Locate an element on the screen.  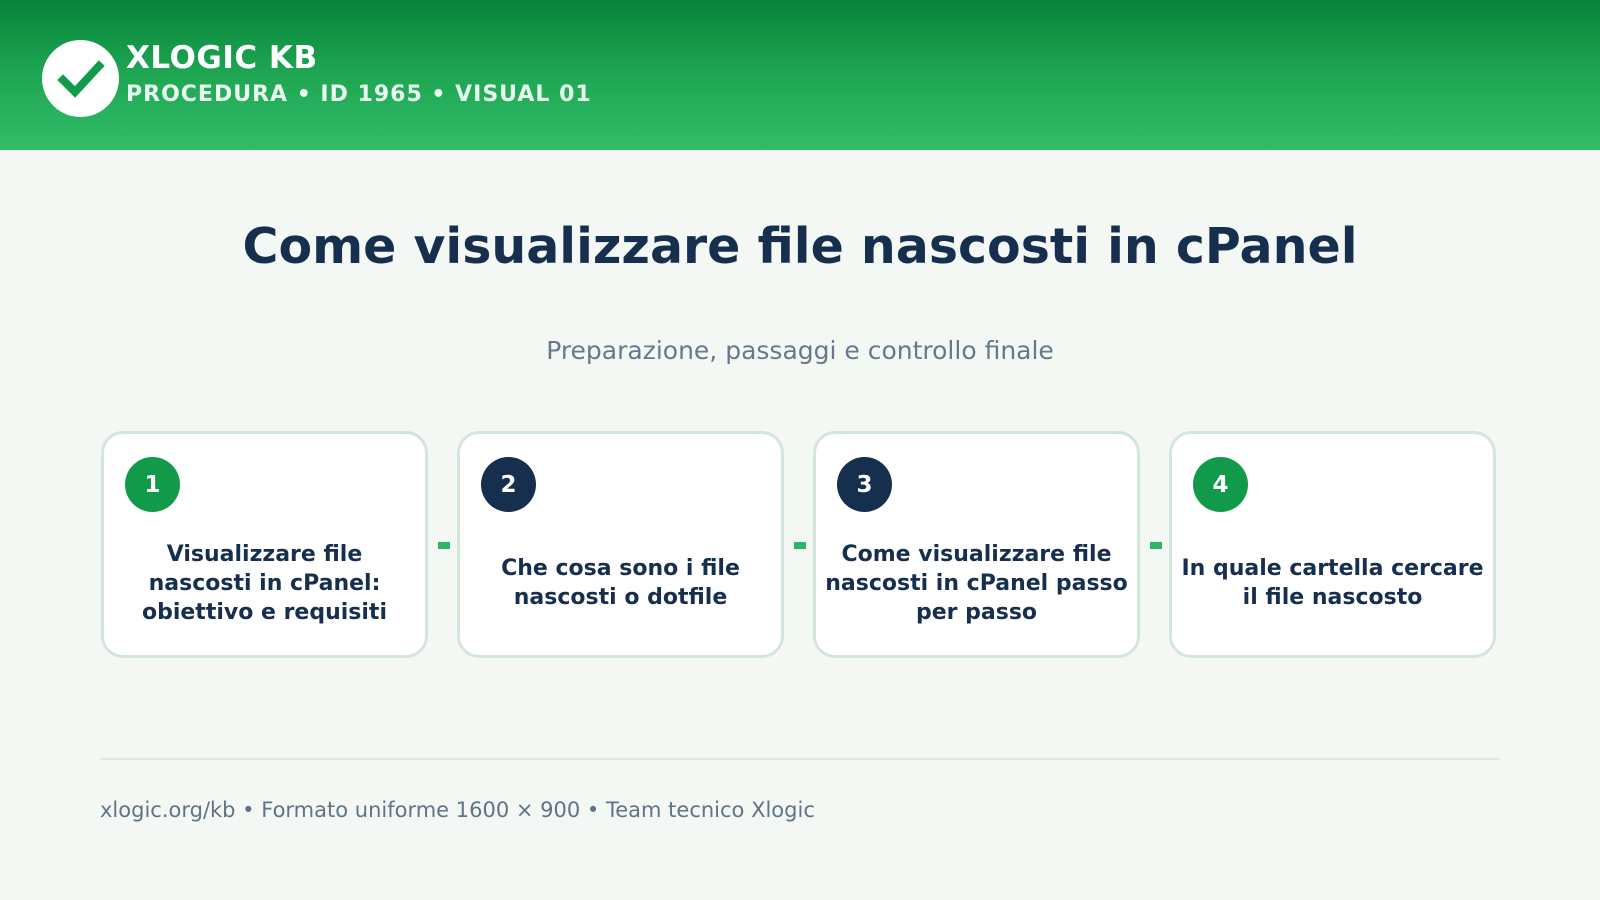
document-meta: PROCEDURA • ID 1965 • VISUAL 01 is located at coordinates (359, 94).